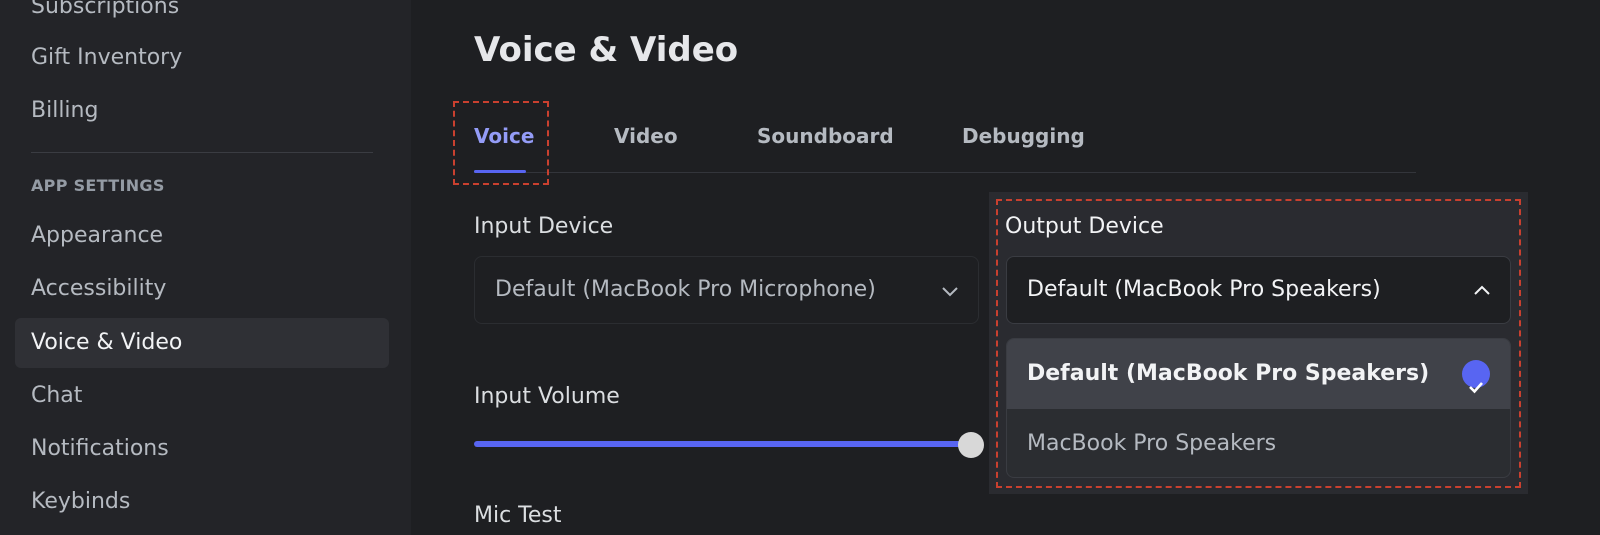  I want to click on sidebar-item-label: Keybinds, so click(81, 501).